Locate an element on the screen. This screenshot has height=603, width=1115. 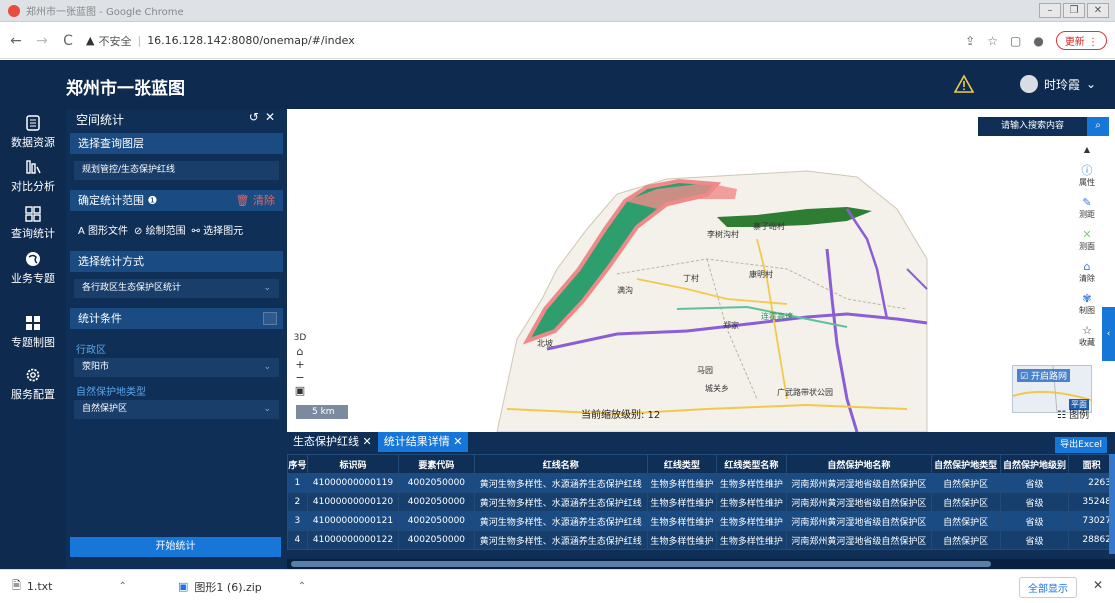
nav-item-query-stats: 查询统计 is located at coordinates (33, 223).